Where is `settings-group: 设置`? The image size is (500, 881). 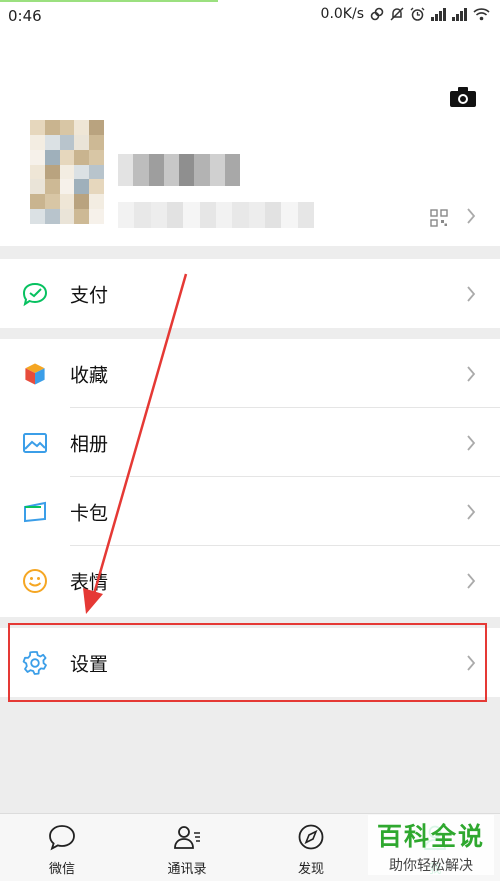 settings-group: 设置 is located at coordinates (250, 662).